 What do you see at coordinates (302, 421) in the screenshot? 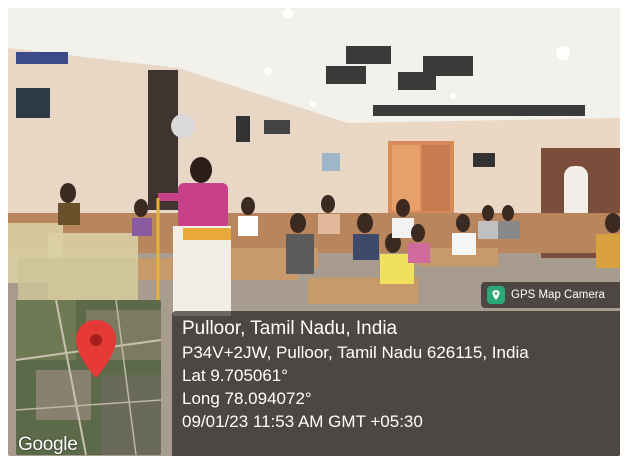
I see `timestamp: 09/01/23 11:53 AM GMT +05:30` at bounding box center [302, 421].